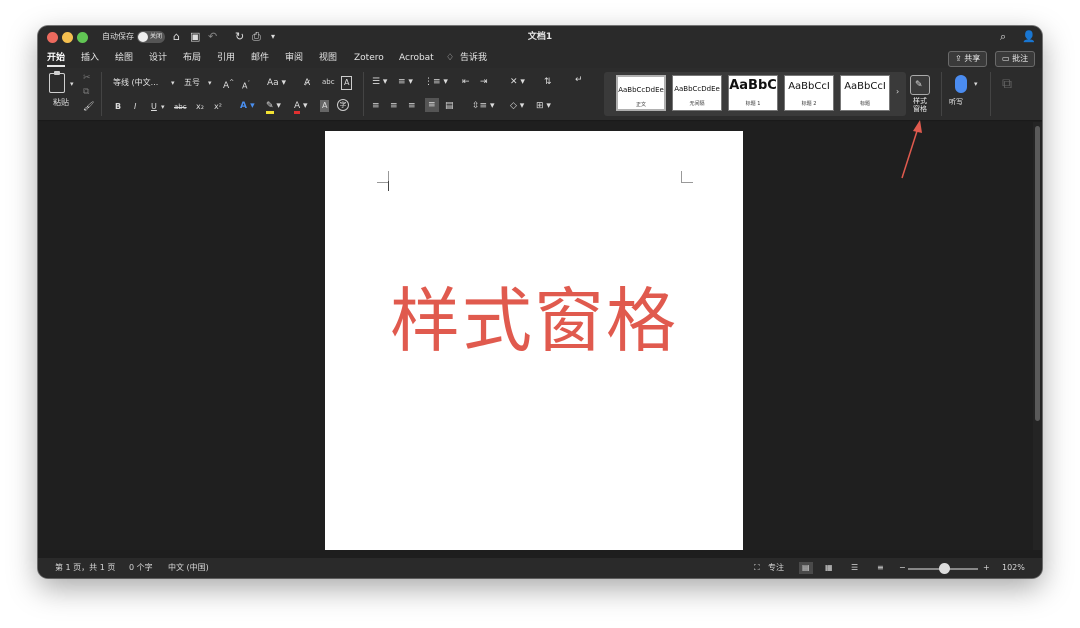 This screenshot has height=628, width=1080. What do you see at coordinates (363, 94) in the screenshot?
I see `ribbon-separator` at bounding box center [363, 94].